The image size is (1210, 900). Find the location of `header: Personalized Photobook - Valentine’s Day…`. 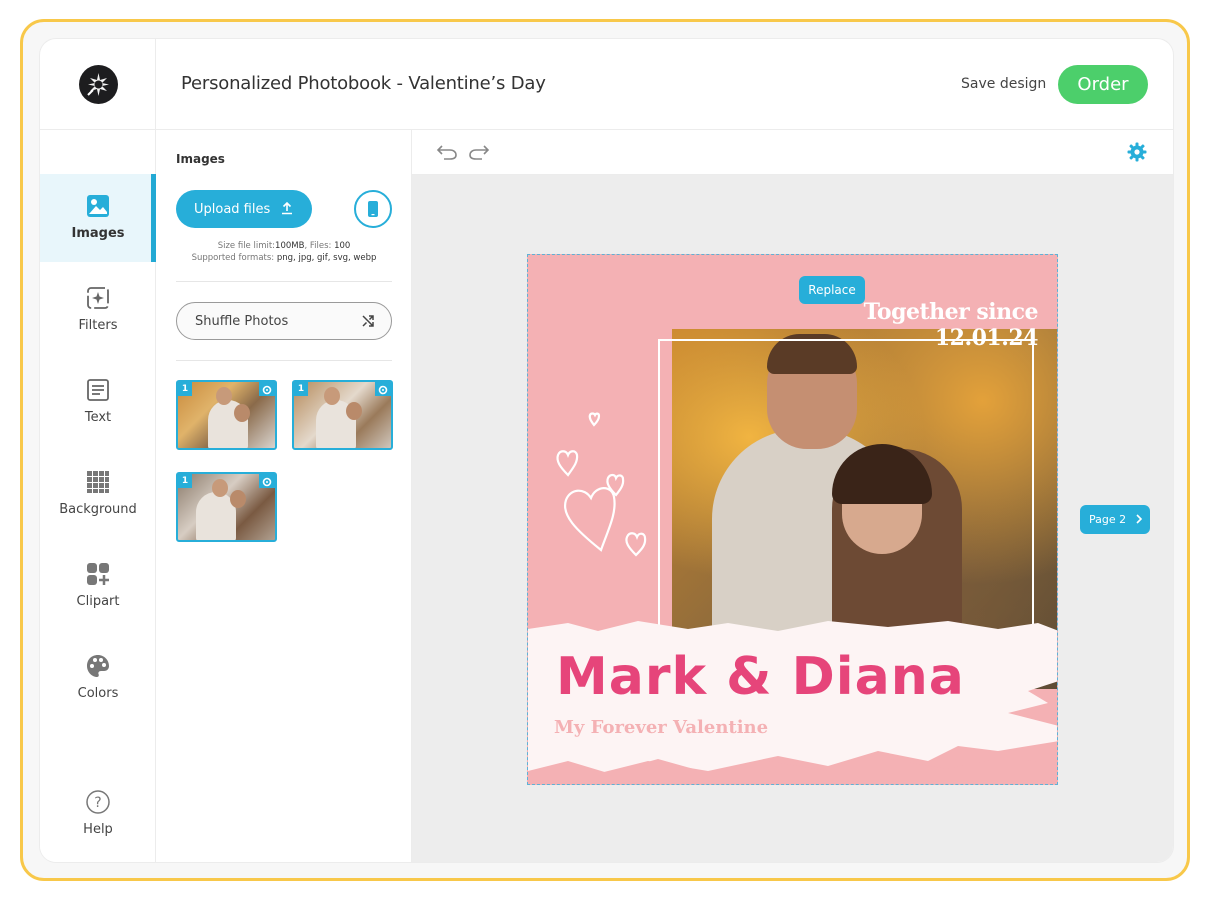

header: Personalized Photobook - Valentine’s Day… is located at coordinates (606, 84).